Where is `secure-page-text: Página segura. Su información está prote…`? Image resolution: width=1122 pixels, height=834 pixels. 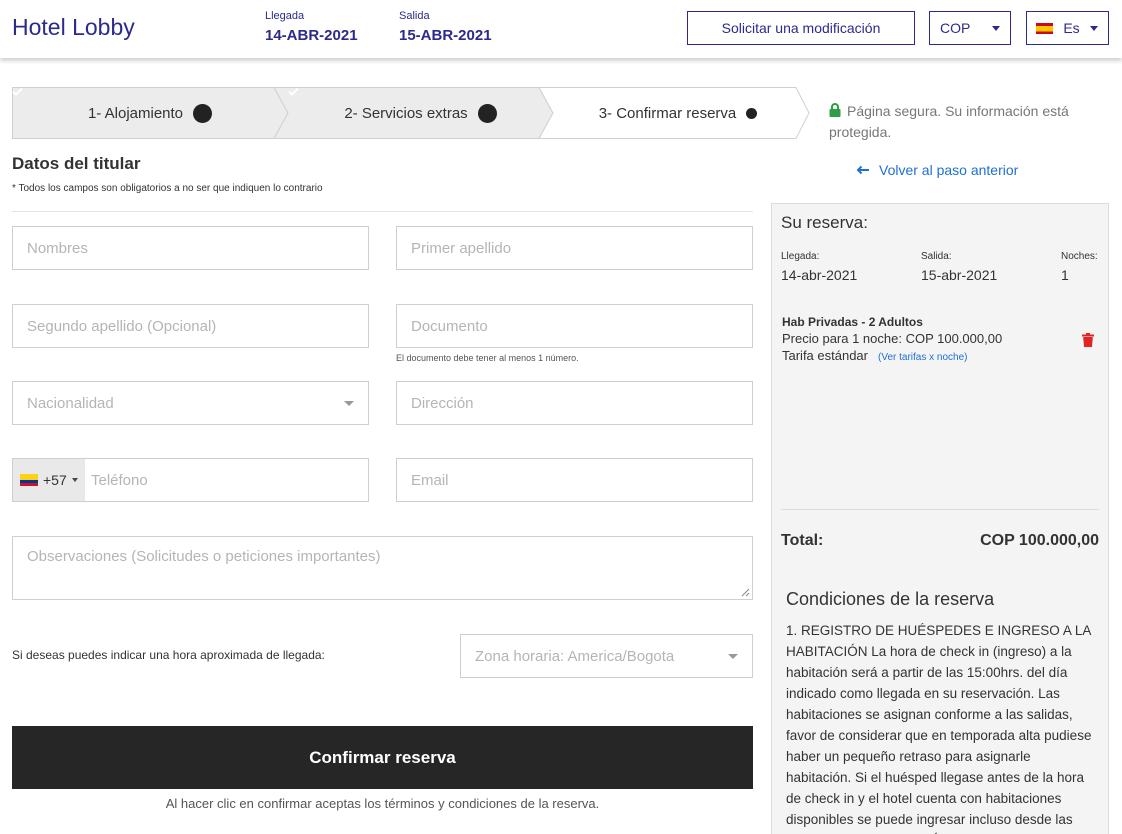
secure-page-text: Página segura. Su información está prote… is located at coordinates (949, 121).